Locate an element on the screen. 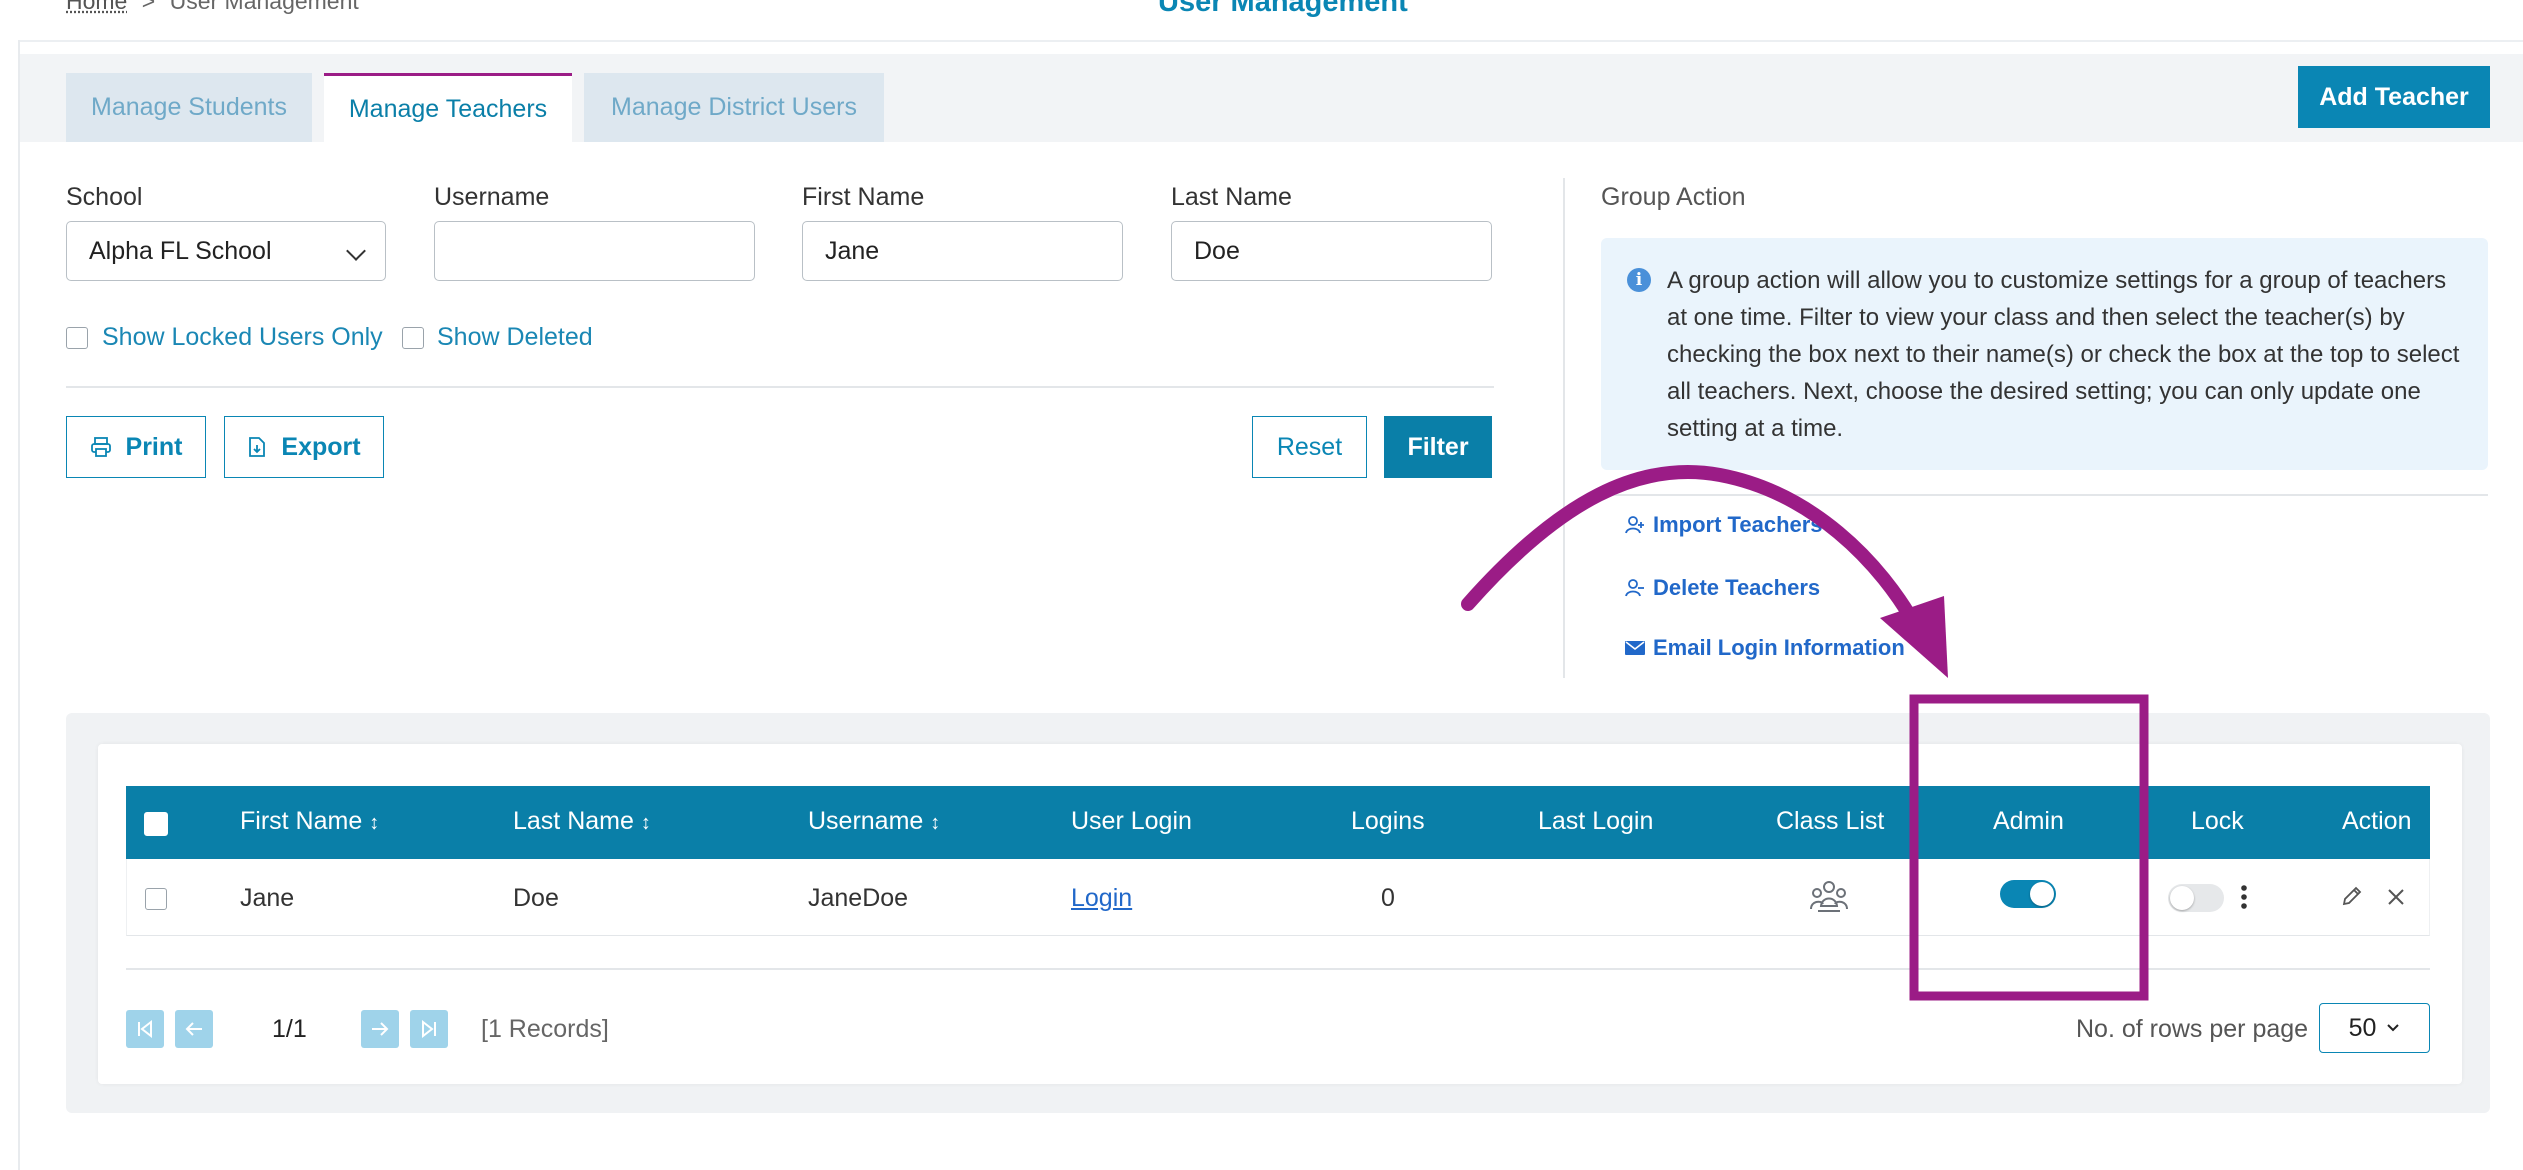 Image resolution: width=2523 pixels, height=1170 pixels. school-select-value: Alpha FL School is located at coordinates (180, 250).